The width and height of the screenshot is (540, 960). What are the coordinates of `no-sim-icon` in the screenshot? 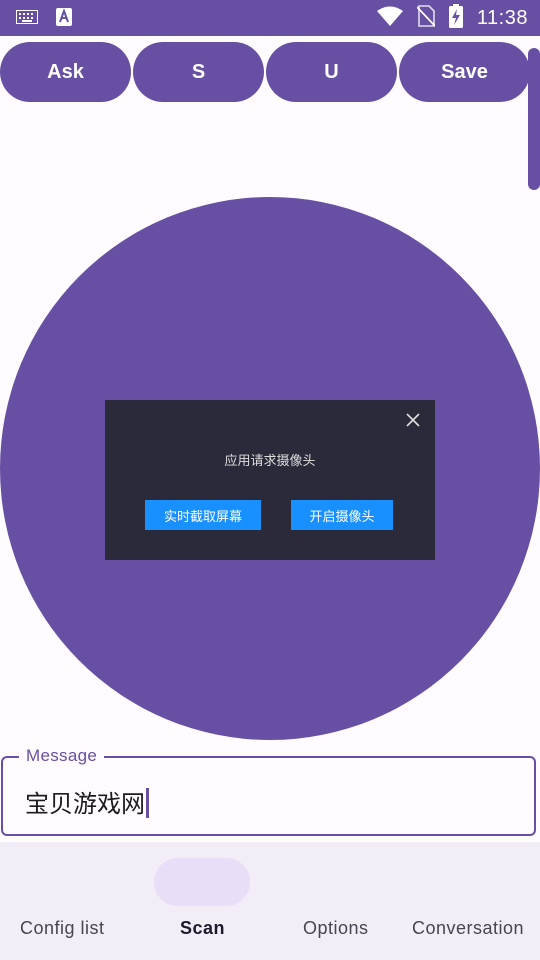 It's located at (426, 18).